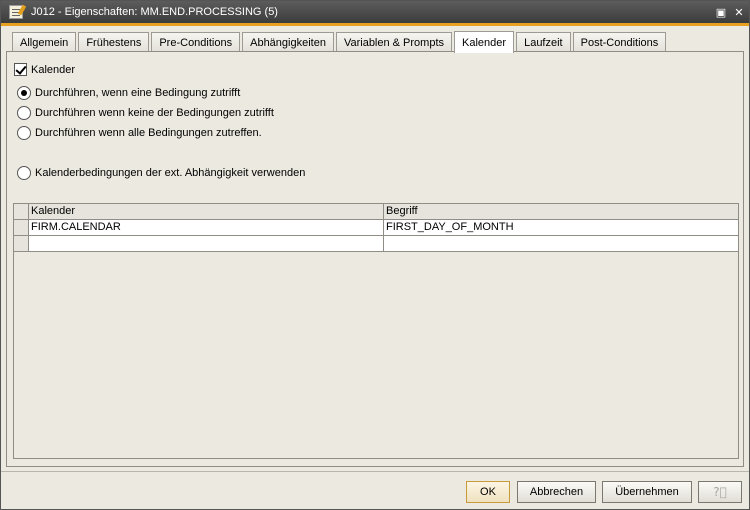  I want to click on table-row, so click(376, 244).